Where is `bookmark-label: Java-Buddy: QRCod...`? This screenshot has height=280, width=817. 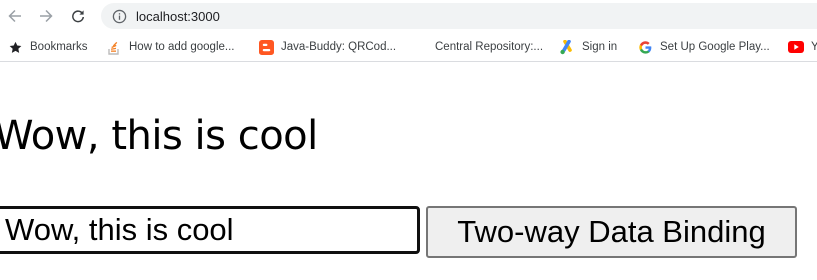 bookmark-label: Java-Buddy: QRCod... is located at coordinates (339, 47).